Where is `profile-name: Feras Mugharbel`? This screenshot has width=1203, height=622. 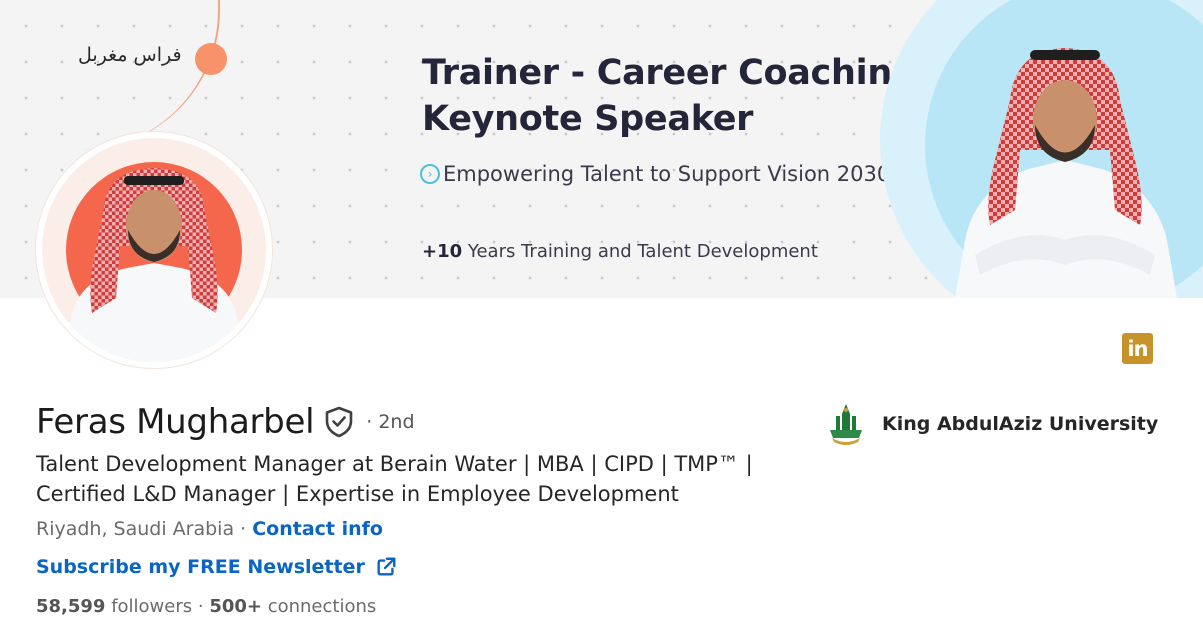 profile-name: Feras Mugharbel is located at coordinates (175, 422).